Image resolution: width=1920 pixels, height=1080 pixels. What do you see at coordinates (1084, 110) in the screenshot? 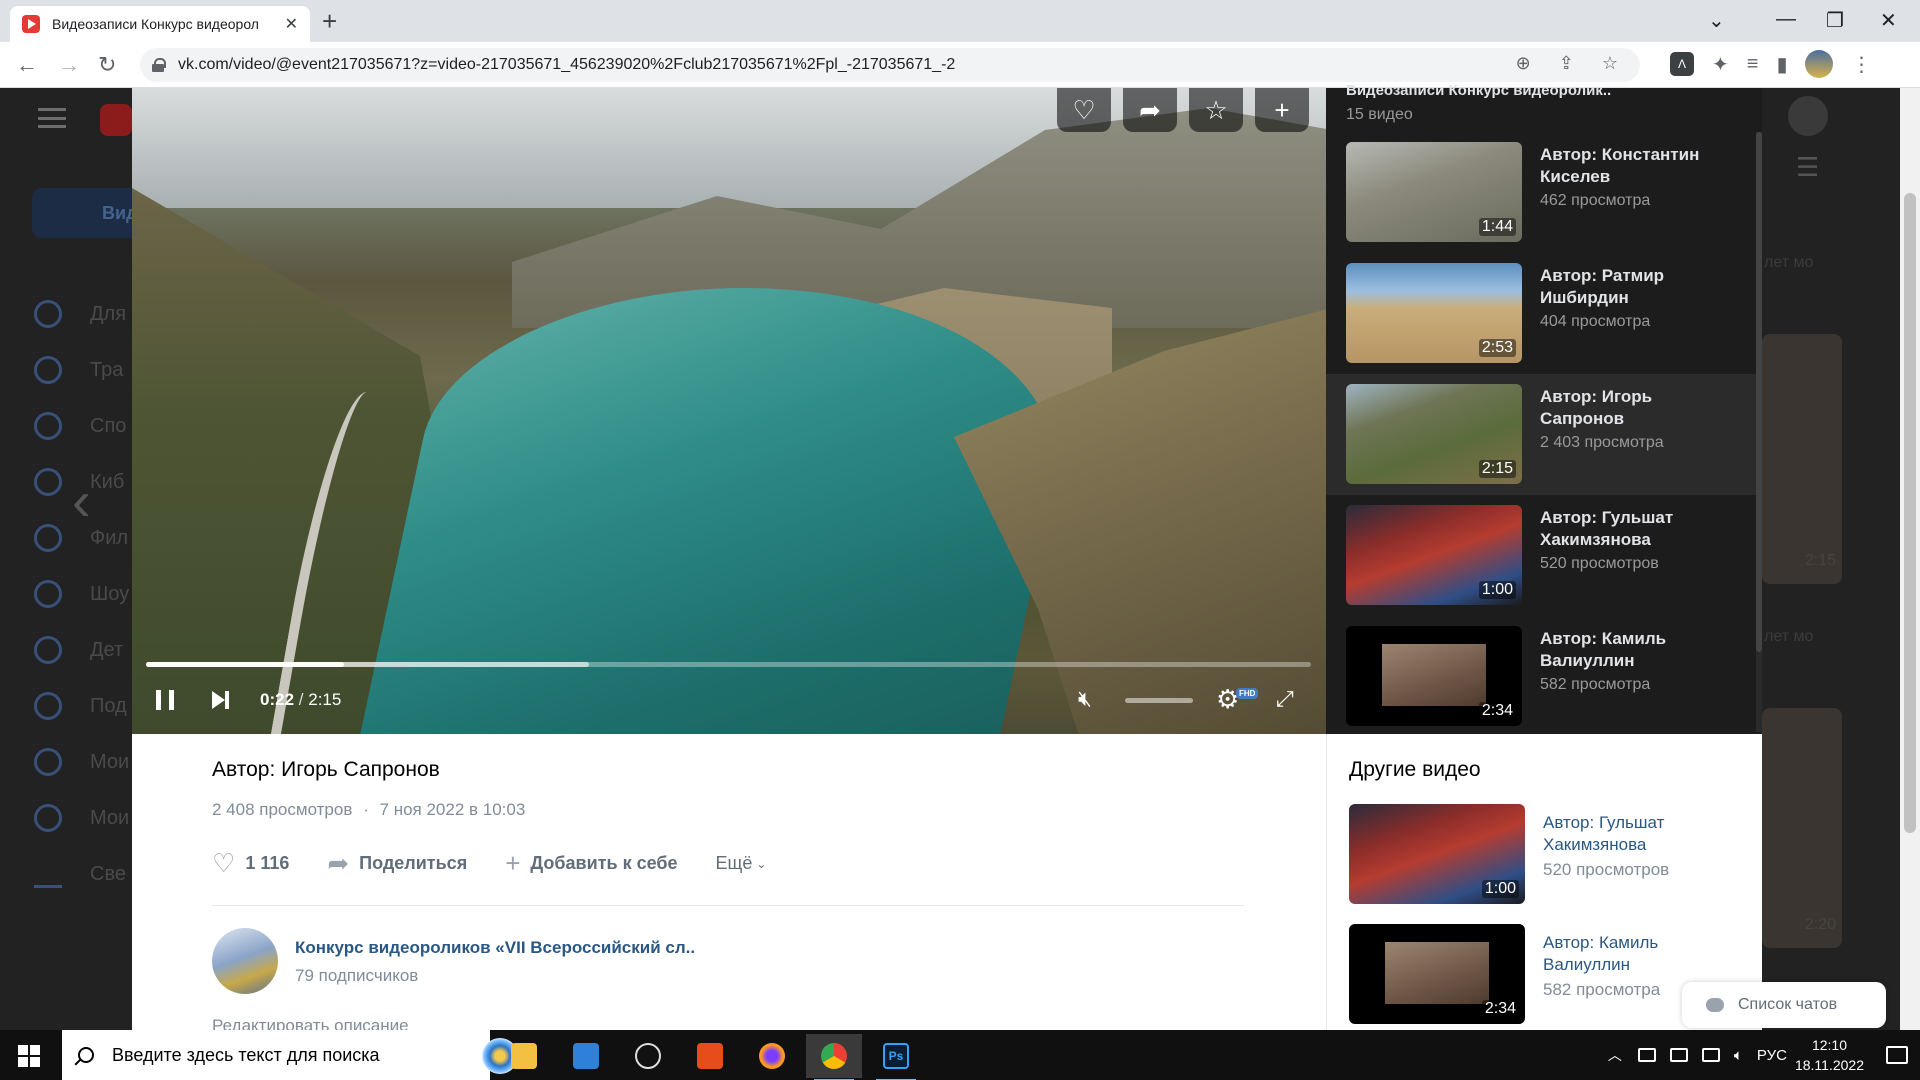
I see `like-heart-icon: ♡` at bounding box center [1084, 110].